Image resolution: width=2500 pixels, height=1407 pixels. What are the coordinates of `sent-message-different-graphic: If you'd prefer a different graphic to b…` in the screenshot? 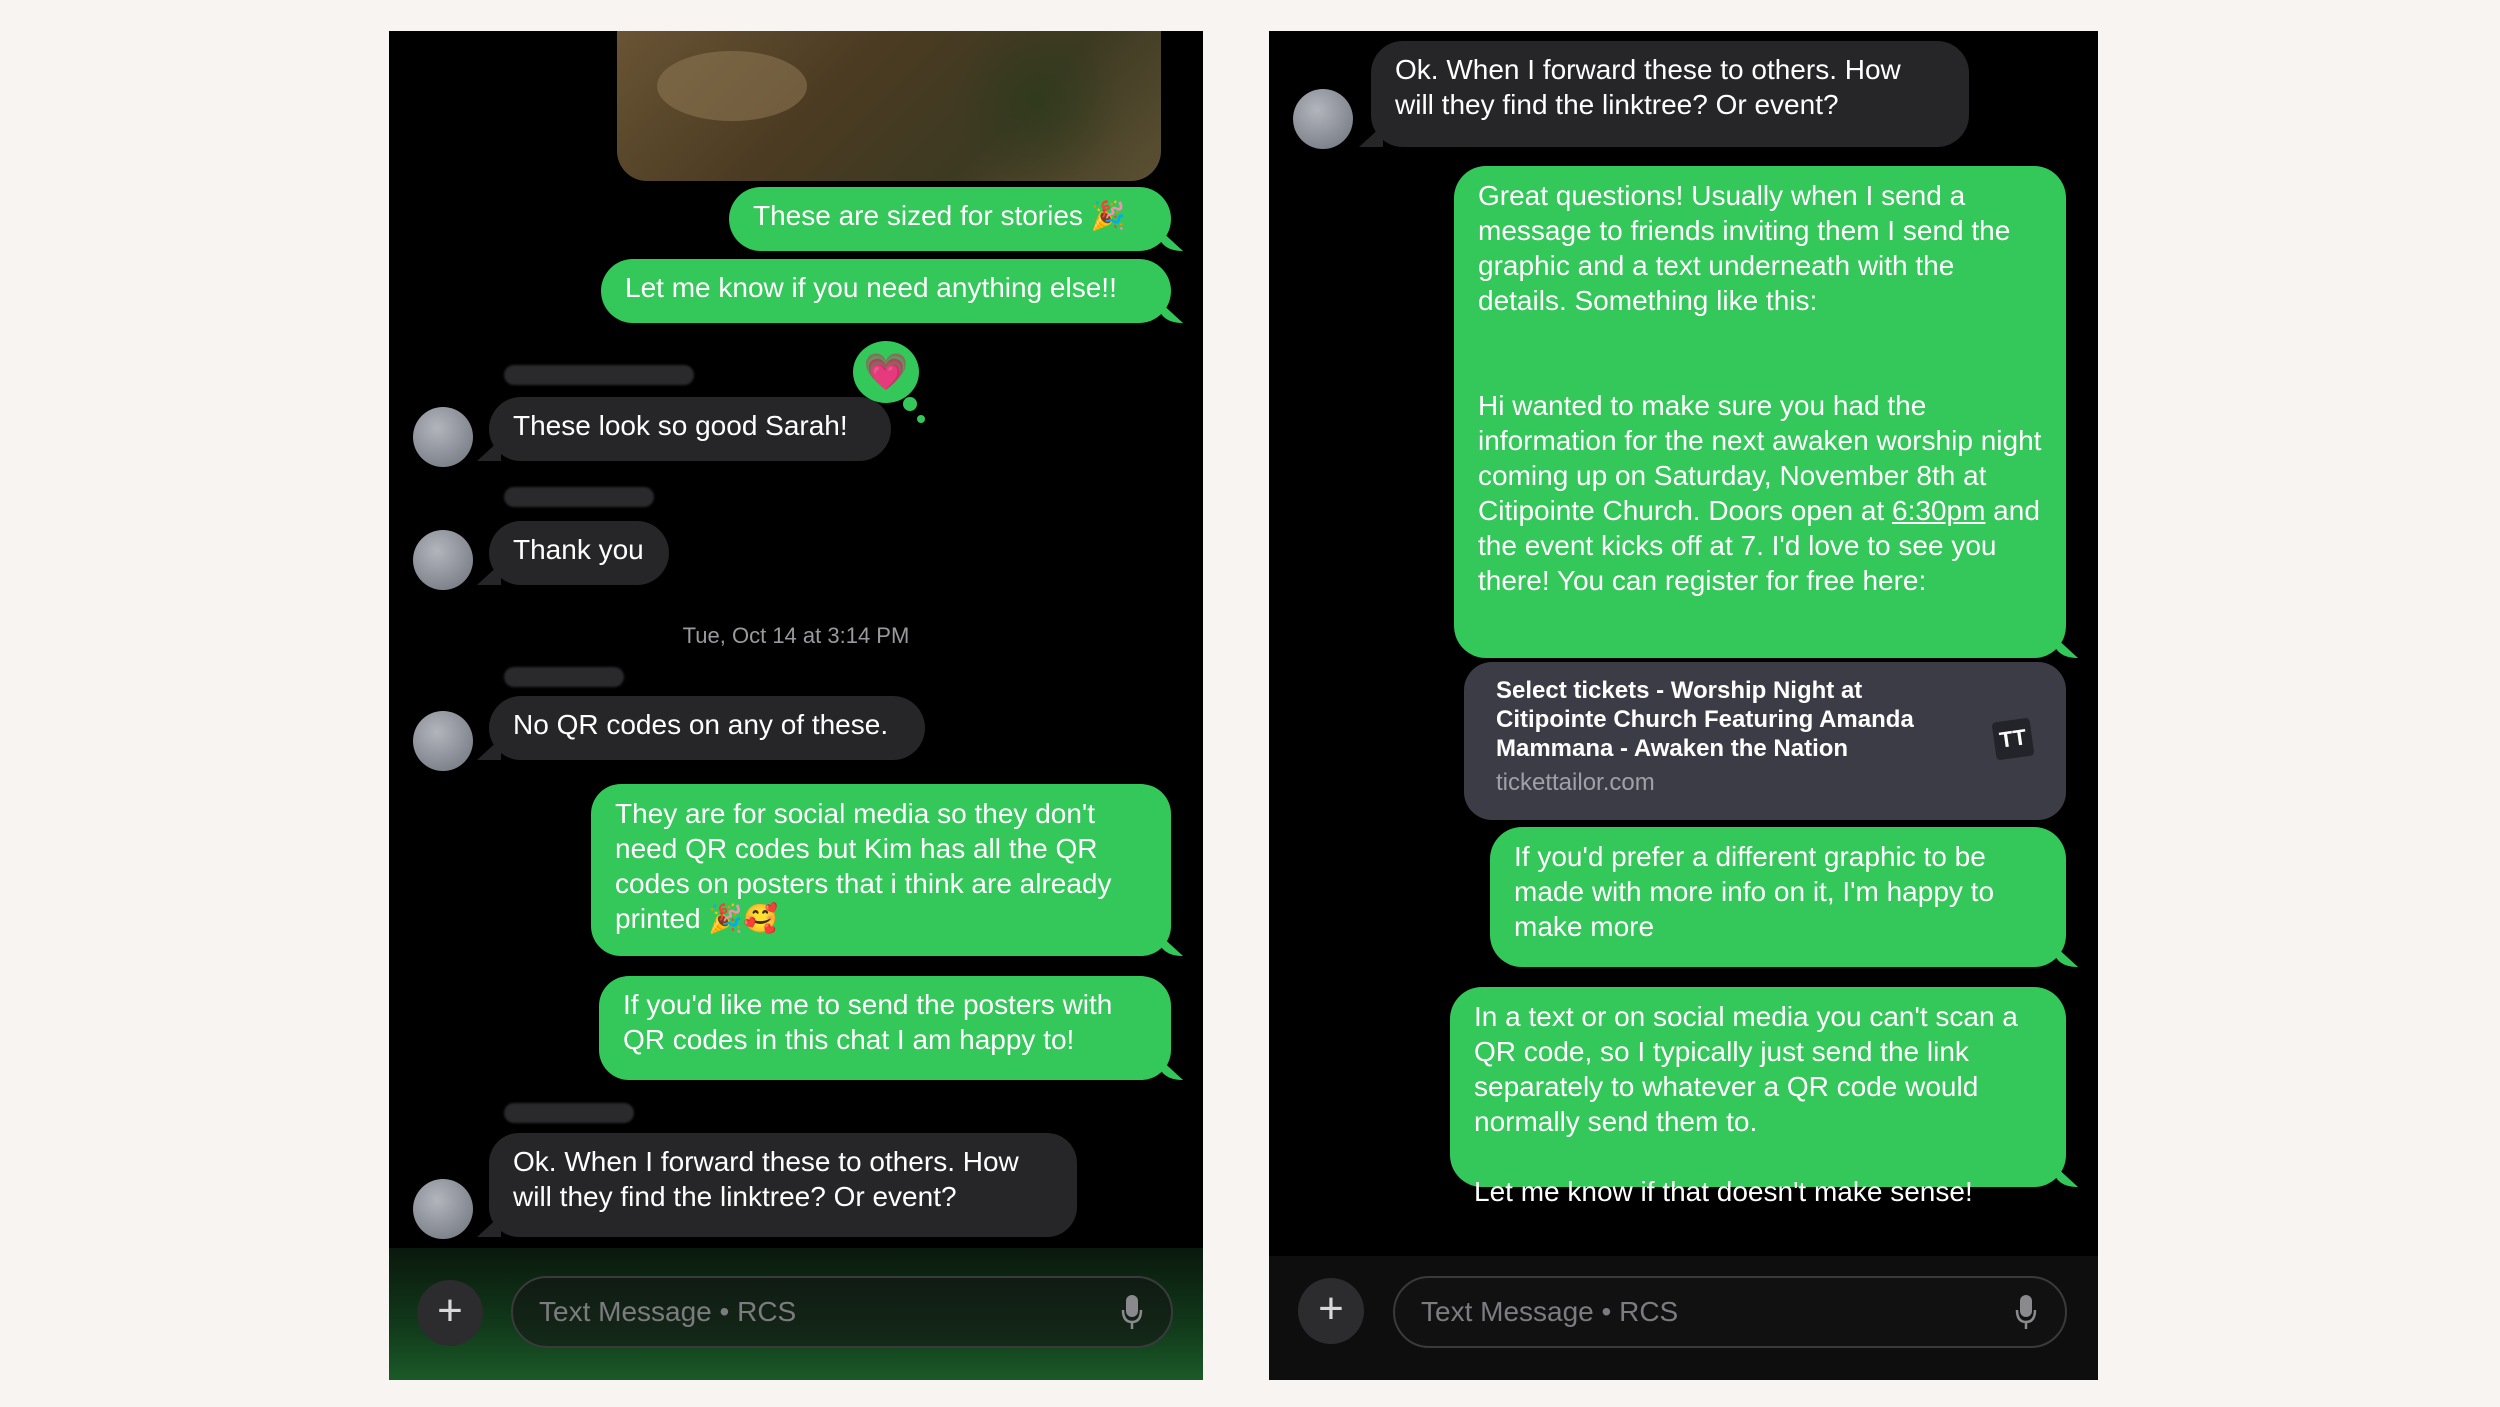 It's located at (1778, 897).